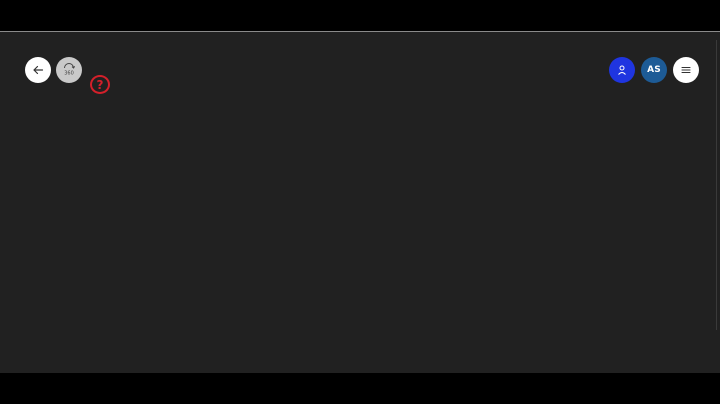  I want to click on avatar-button: AS, so click(654, 70).